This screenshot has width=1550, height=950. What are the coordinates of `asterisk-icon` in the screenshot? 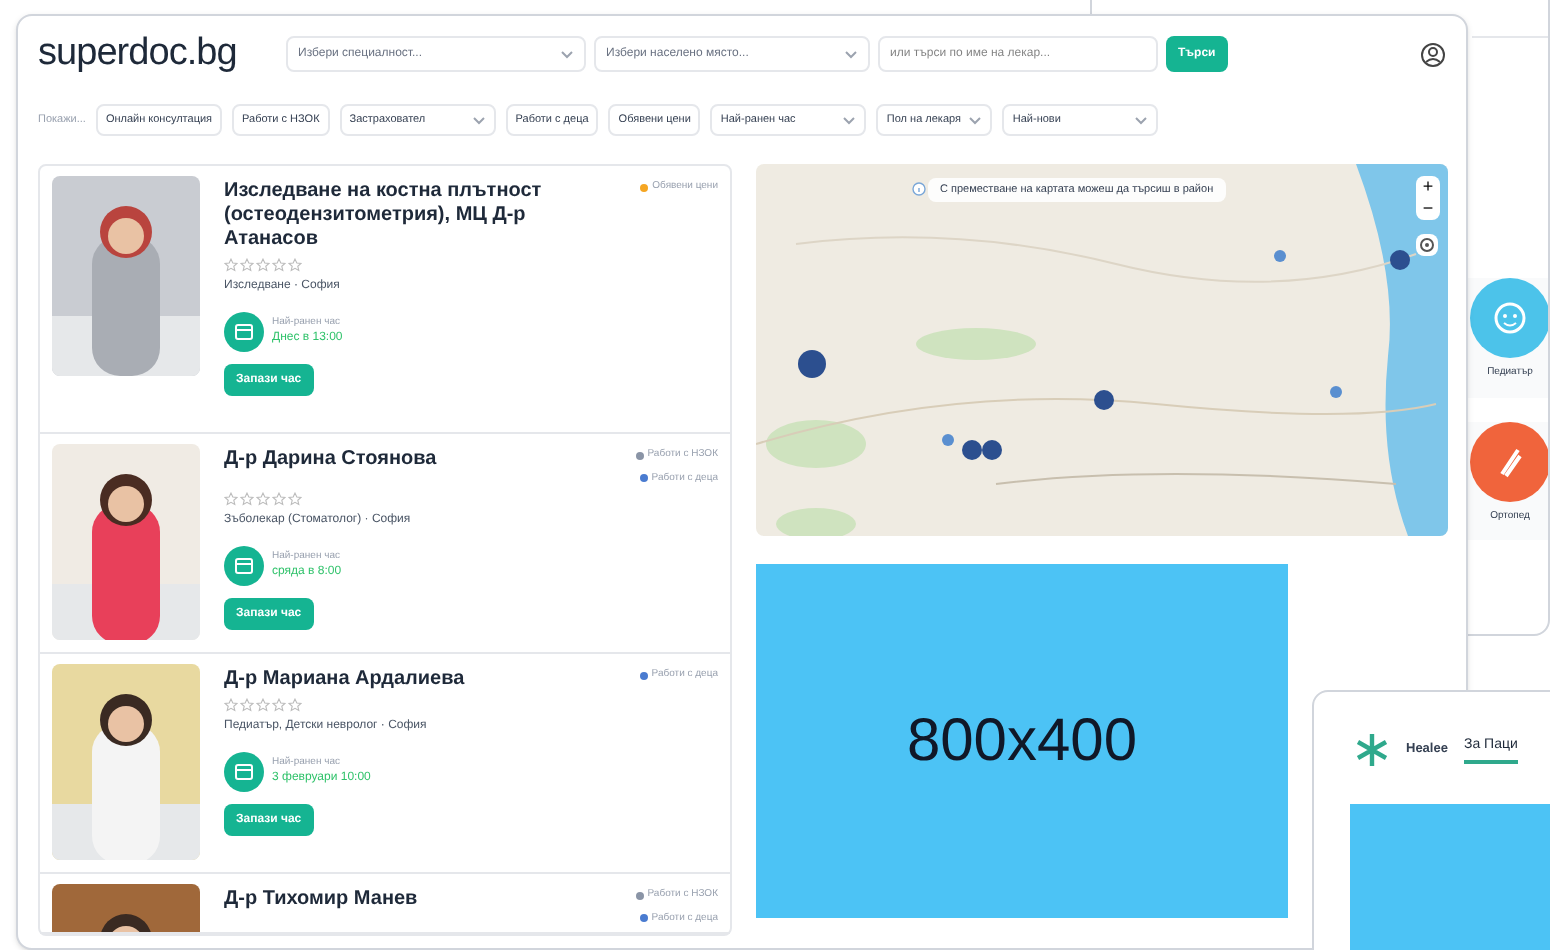 It's located at (1372, 750).